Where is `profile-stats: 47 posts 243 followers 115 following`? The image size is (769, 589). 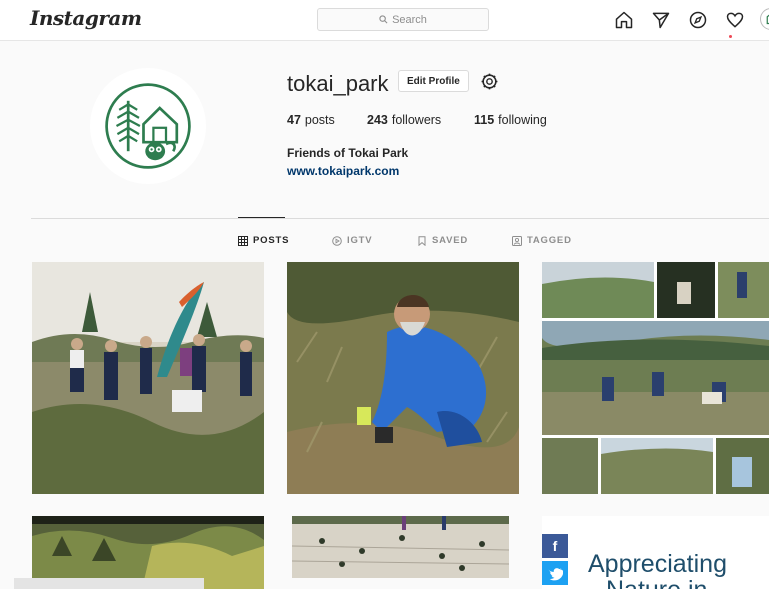
profile-stats: 47 posts 243 followers 115 following is located at coordinates (417, 120).